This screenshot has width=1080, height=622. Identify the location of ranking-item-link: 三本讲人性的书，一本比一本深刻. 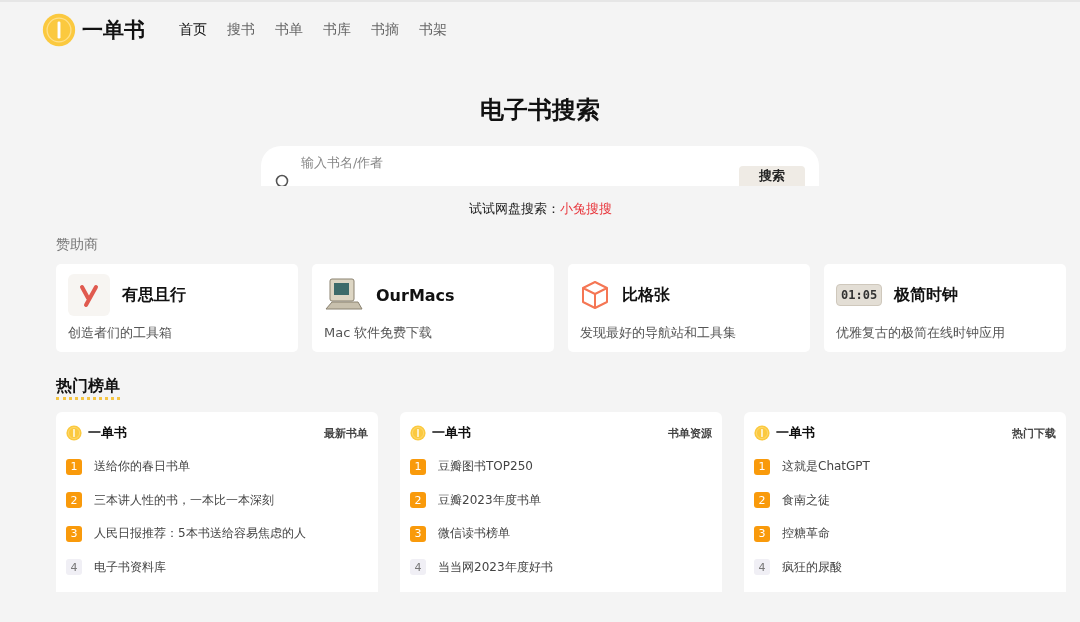
(184, 500).